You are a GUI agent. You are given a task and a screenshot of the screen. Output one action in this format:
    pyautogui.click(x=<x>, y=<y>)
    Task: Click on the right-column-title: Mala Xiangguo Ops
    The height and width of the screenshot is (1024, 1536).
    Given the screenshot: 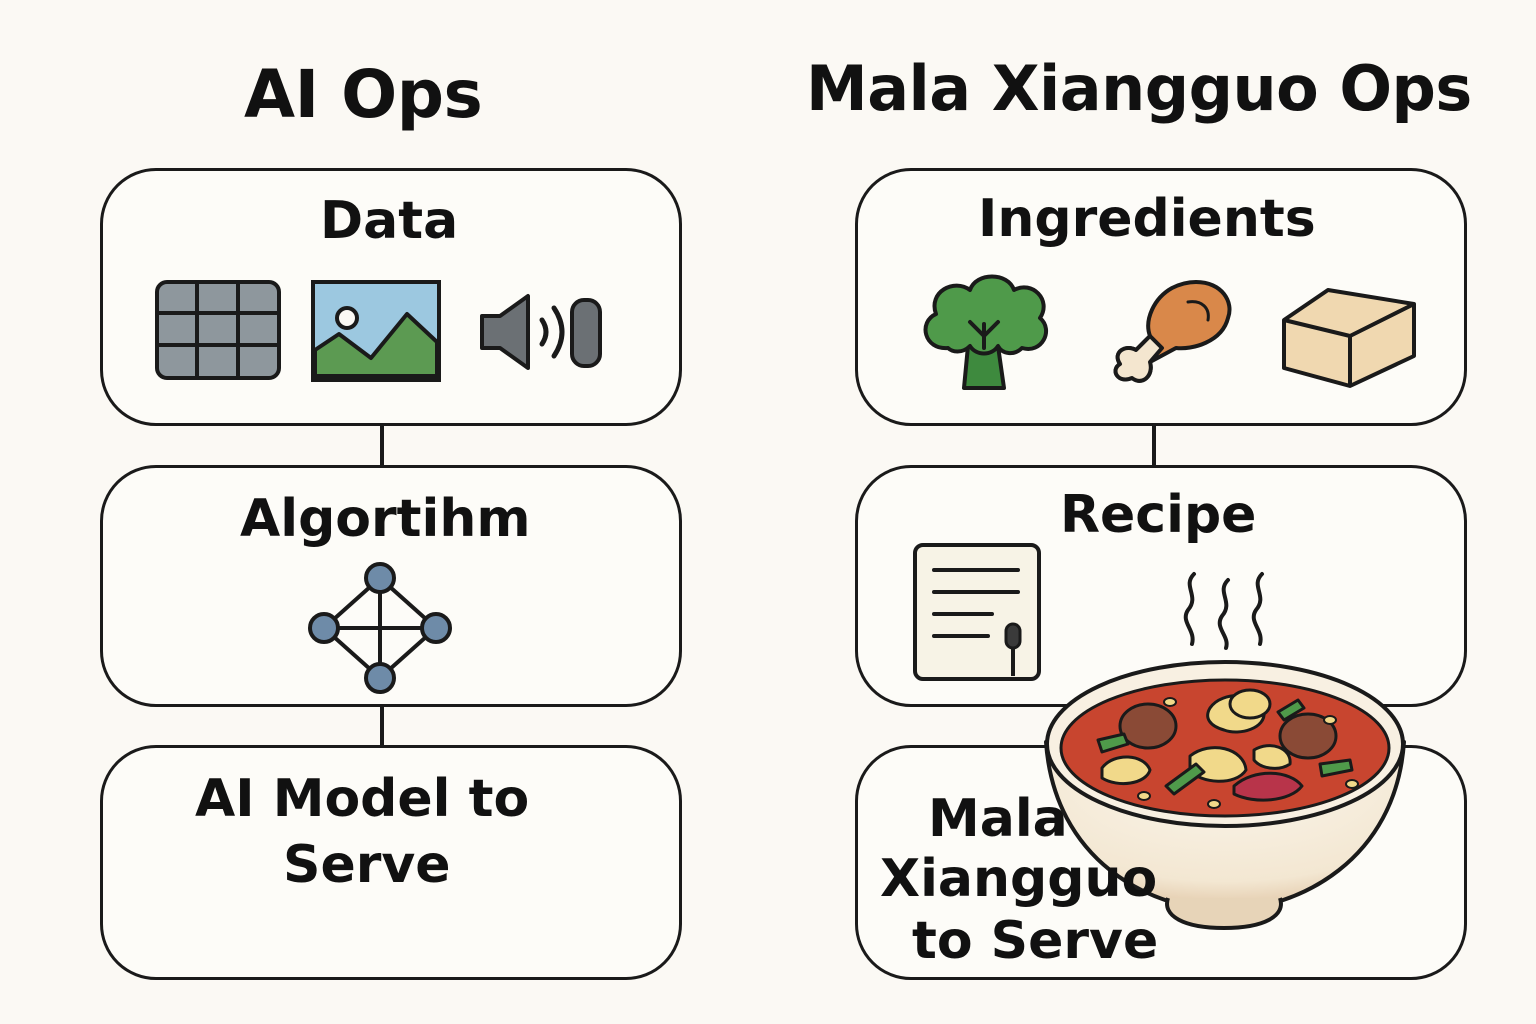 What is the action you would take?
    pyautogui.click(x=1139, y=88)
    